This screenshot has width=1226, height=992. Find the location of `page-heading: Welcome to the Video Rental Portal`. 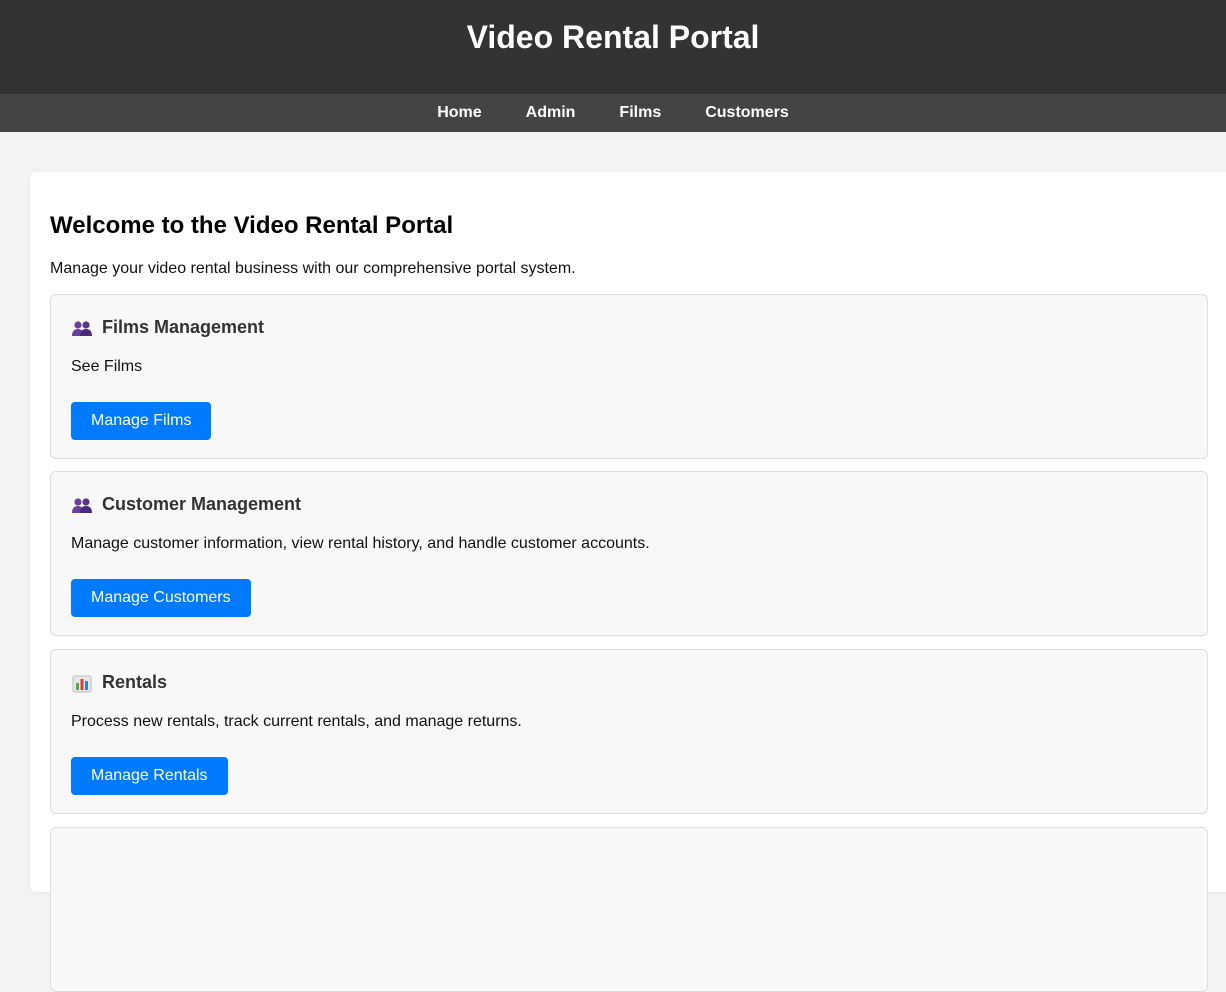

page-heading: Welcome to the Video Rental Portal is located at coordinates (252, 225).